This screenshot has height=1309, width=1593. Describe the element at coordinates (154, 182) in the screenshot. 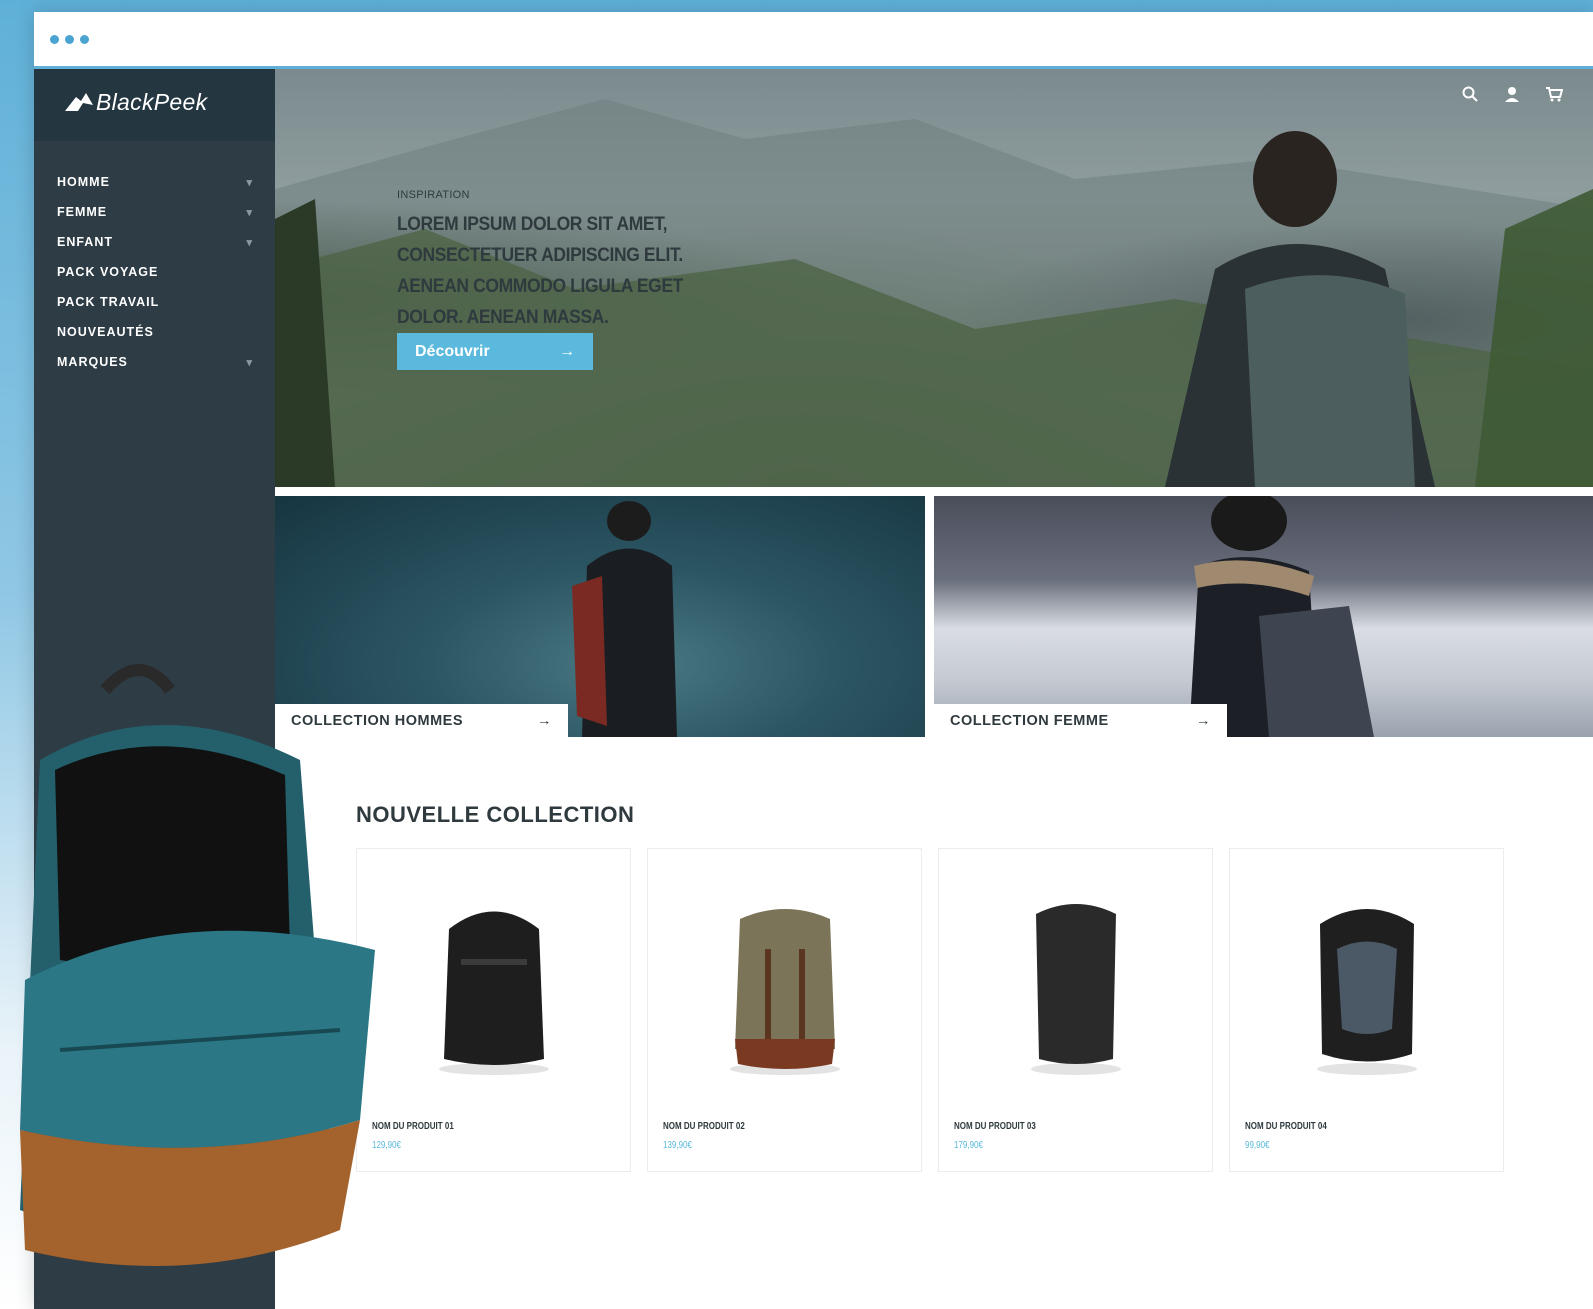

I see `nav-item-homme: HOMME ▾` at that location.